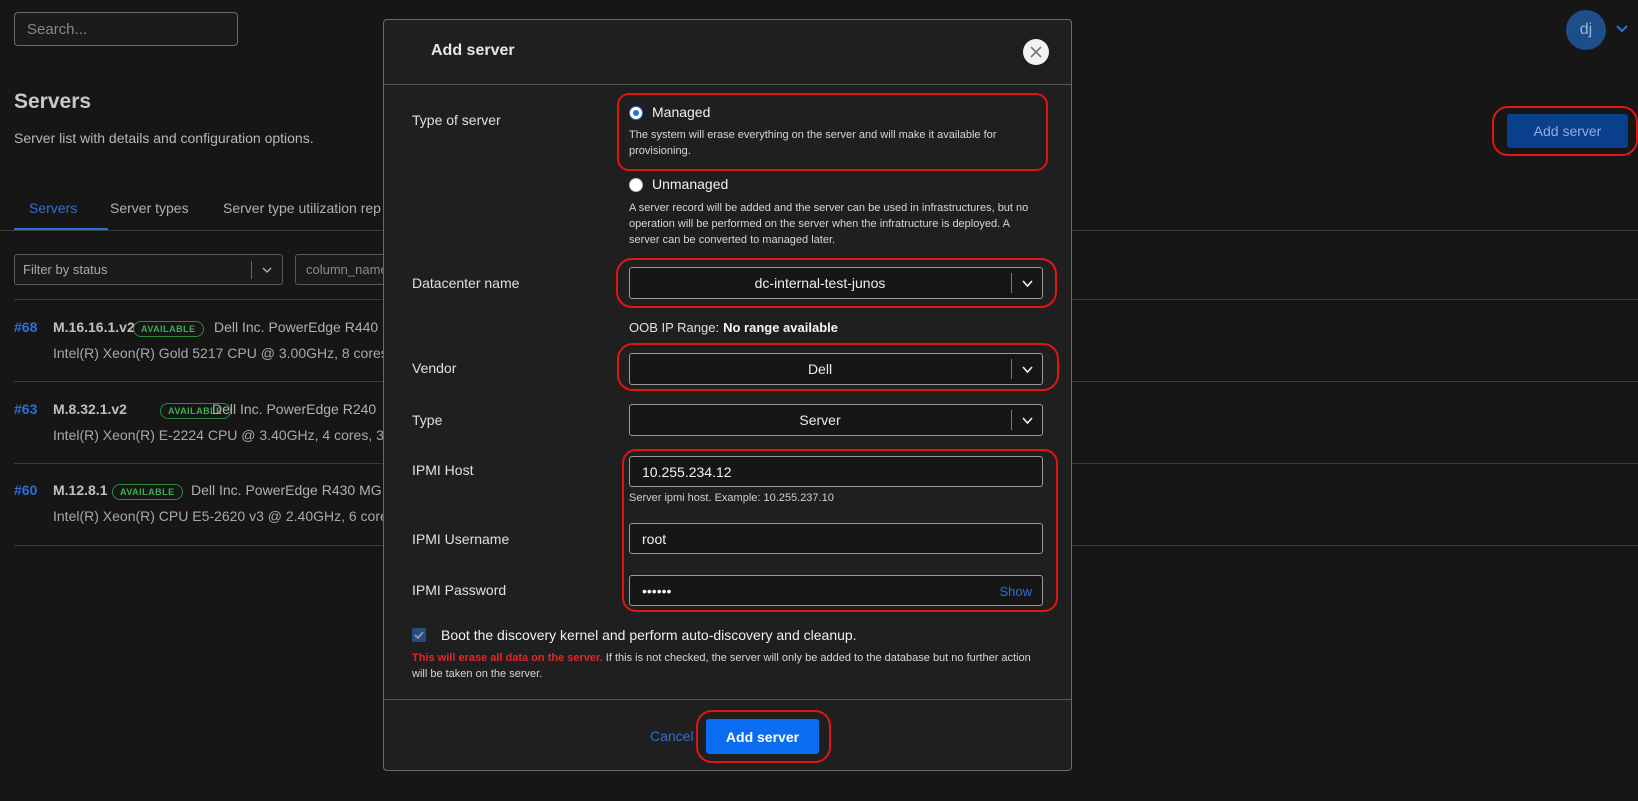 Image resolution: width=1638 pixels, height=801 pixels. Describe the element at coordinates (672, 736) in the screenshot. I see `cancel-button: Cancel` at that location.